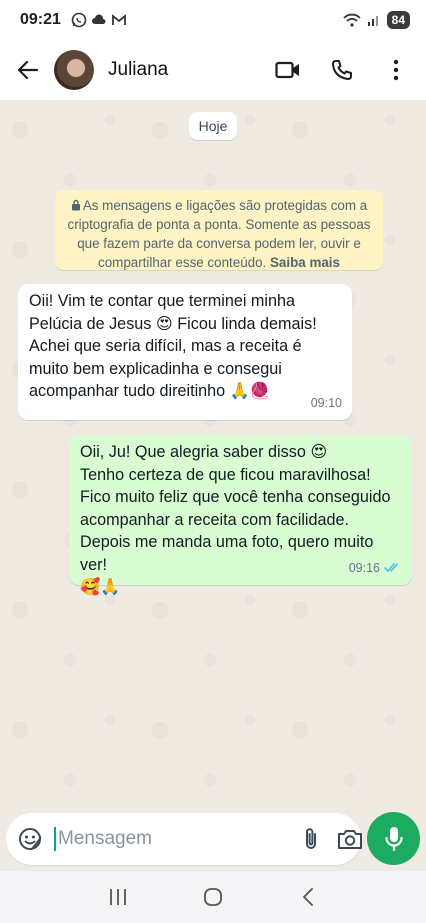 Image resolution: width=426 pixels, height=923 pixels. I want to click on sticker-button, so click(30, 839).